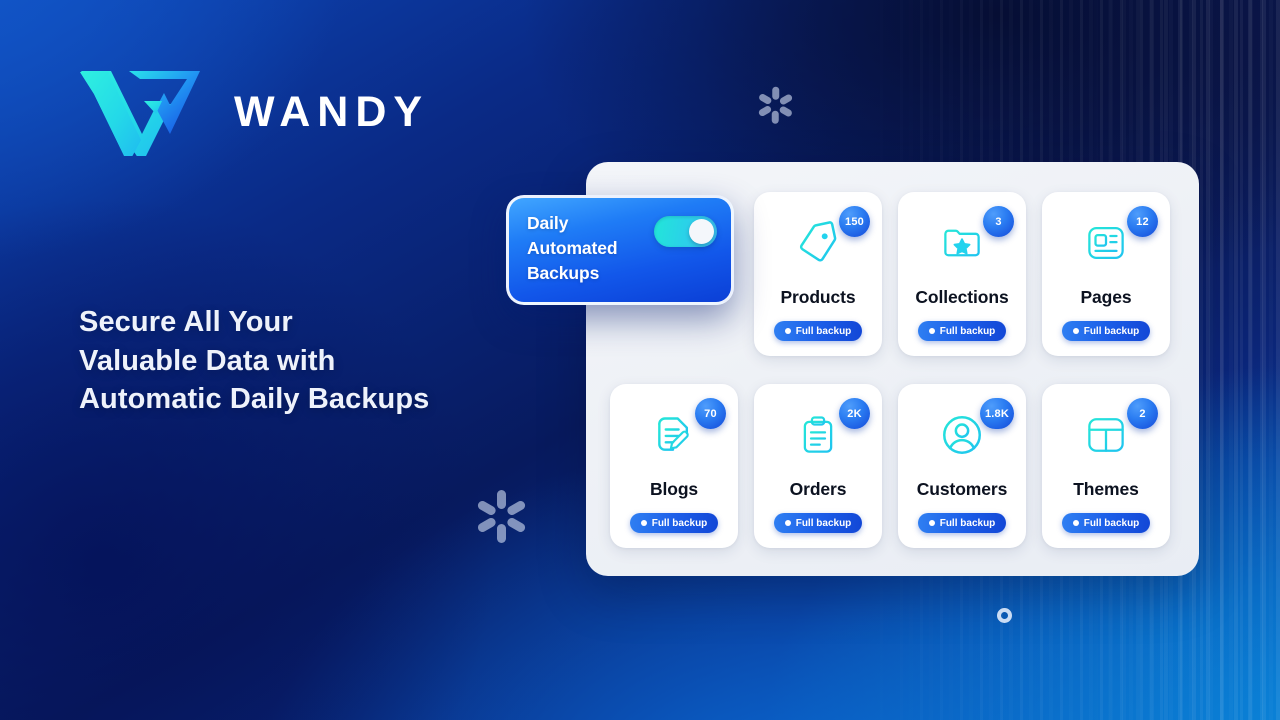  Describe the element at coordinates (710, 413) in the screenshot. I see `count-badge: 70` at that location.